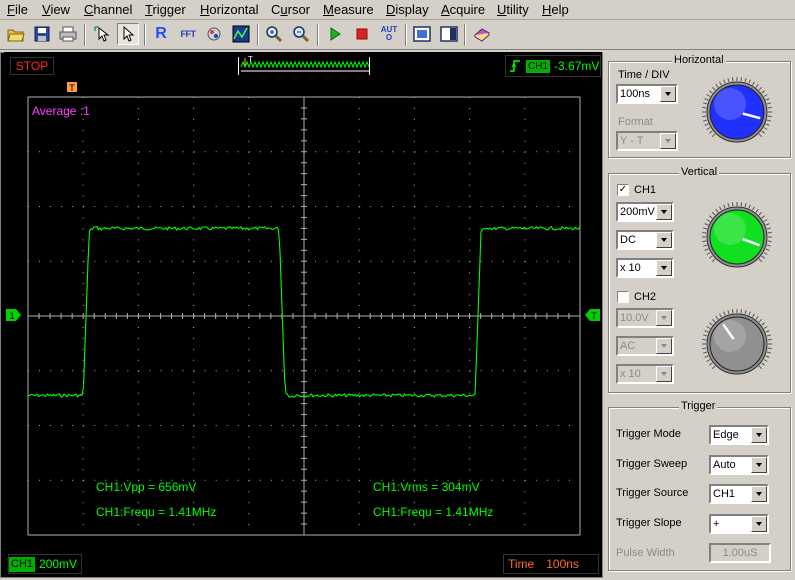 The width and height of the screenshot is (795, 580). What do you see at coordinates (635, 94) in the screenshot?
I see `timediv-value: 100ns` at bounding box center [635, 94].